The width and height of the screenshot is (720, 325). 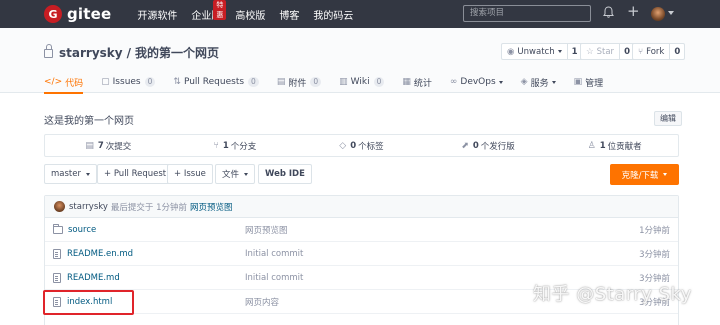 I want to click on commit-message-link: 网页预览图, so click(x=211, y=207).